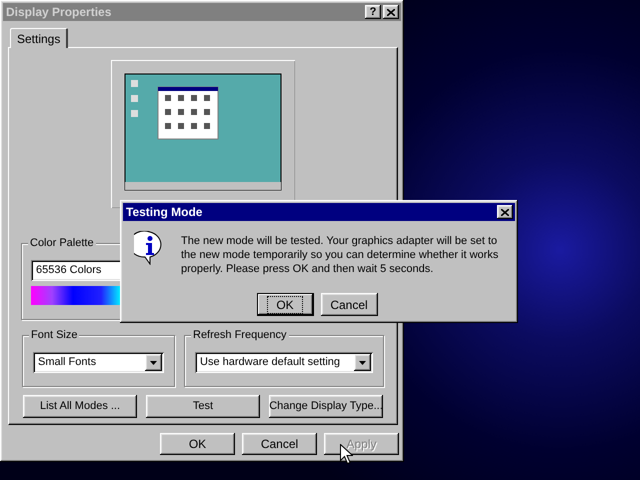 The height and width of the screenshot is (480, 640). What do you see at coordinates (240, 335) in the screenshot?
I see `group-label: Refresh Frequency` at bounding box center [240, 335].